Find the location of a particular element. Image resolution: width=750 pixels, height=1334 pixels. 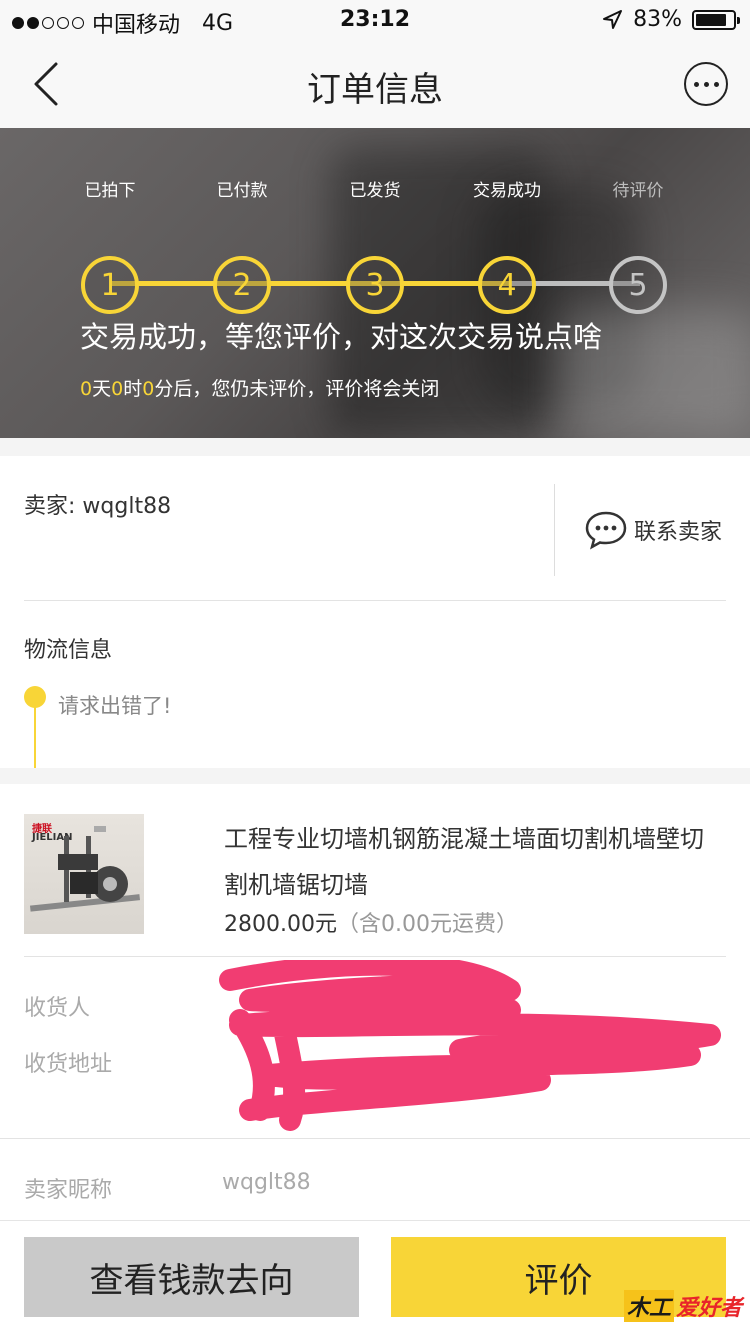

nav-bar: 订单信息 is located at coordinates (375, 84).